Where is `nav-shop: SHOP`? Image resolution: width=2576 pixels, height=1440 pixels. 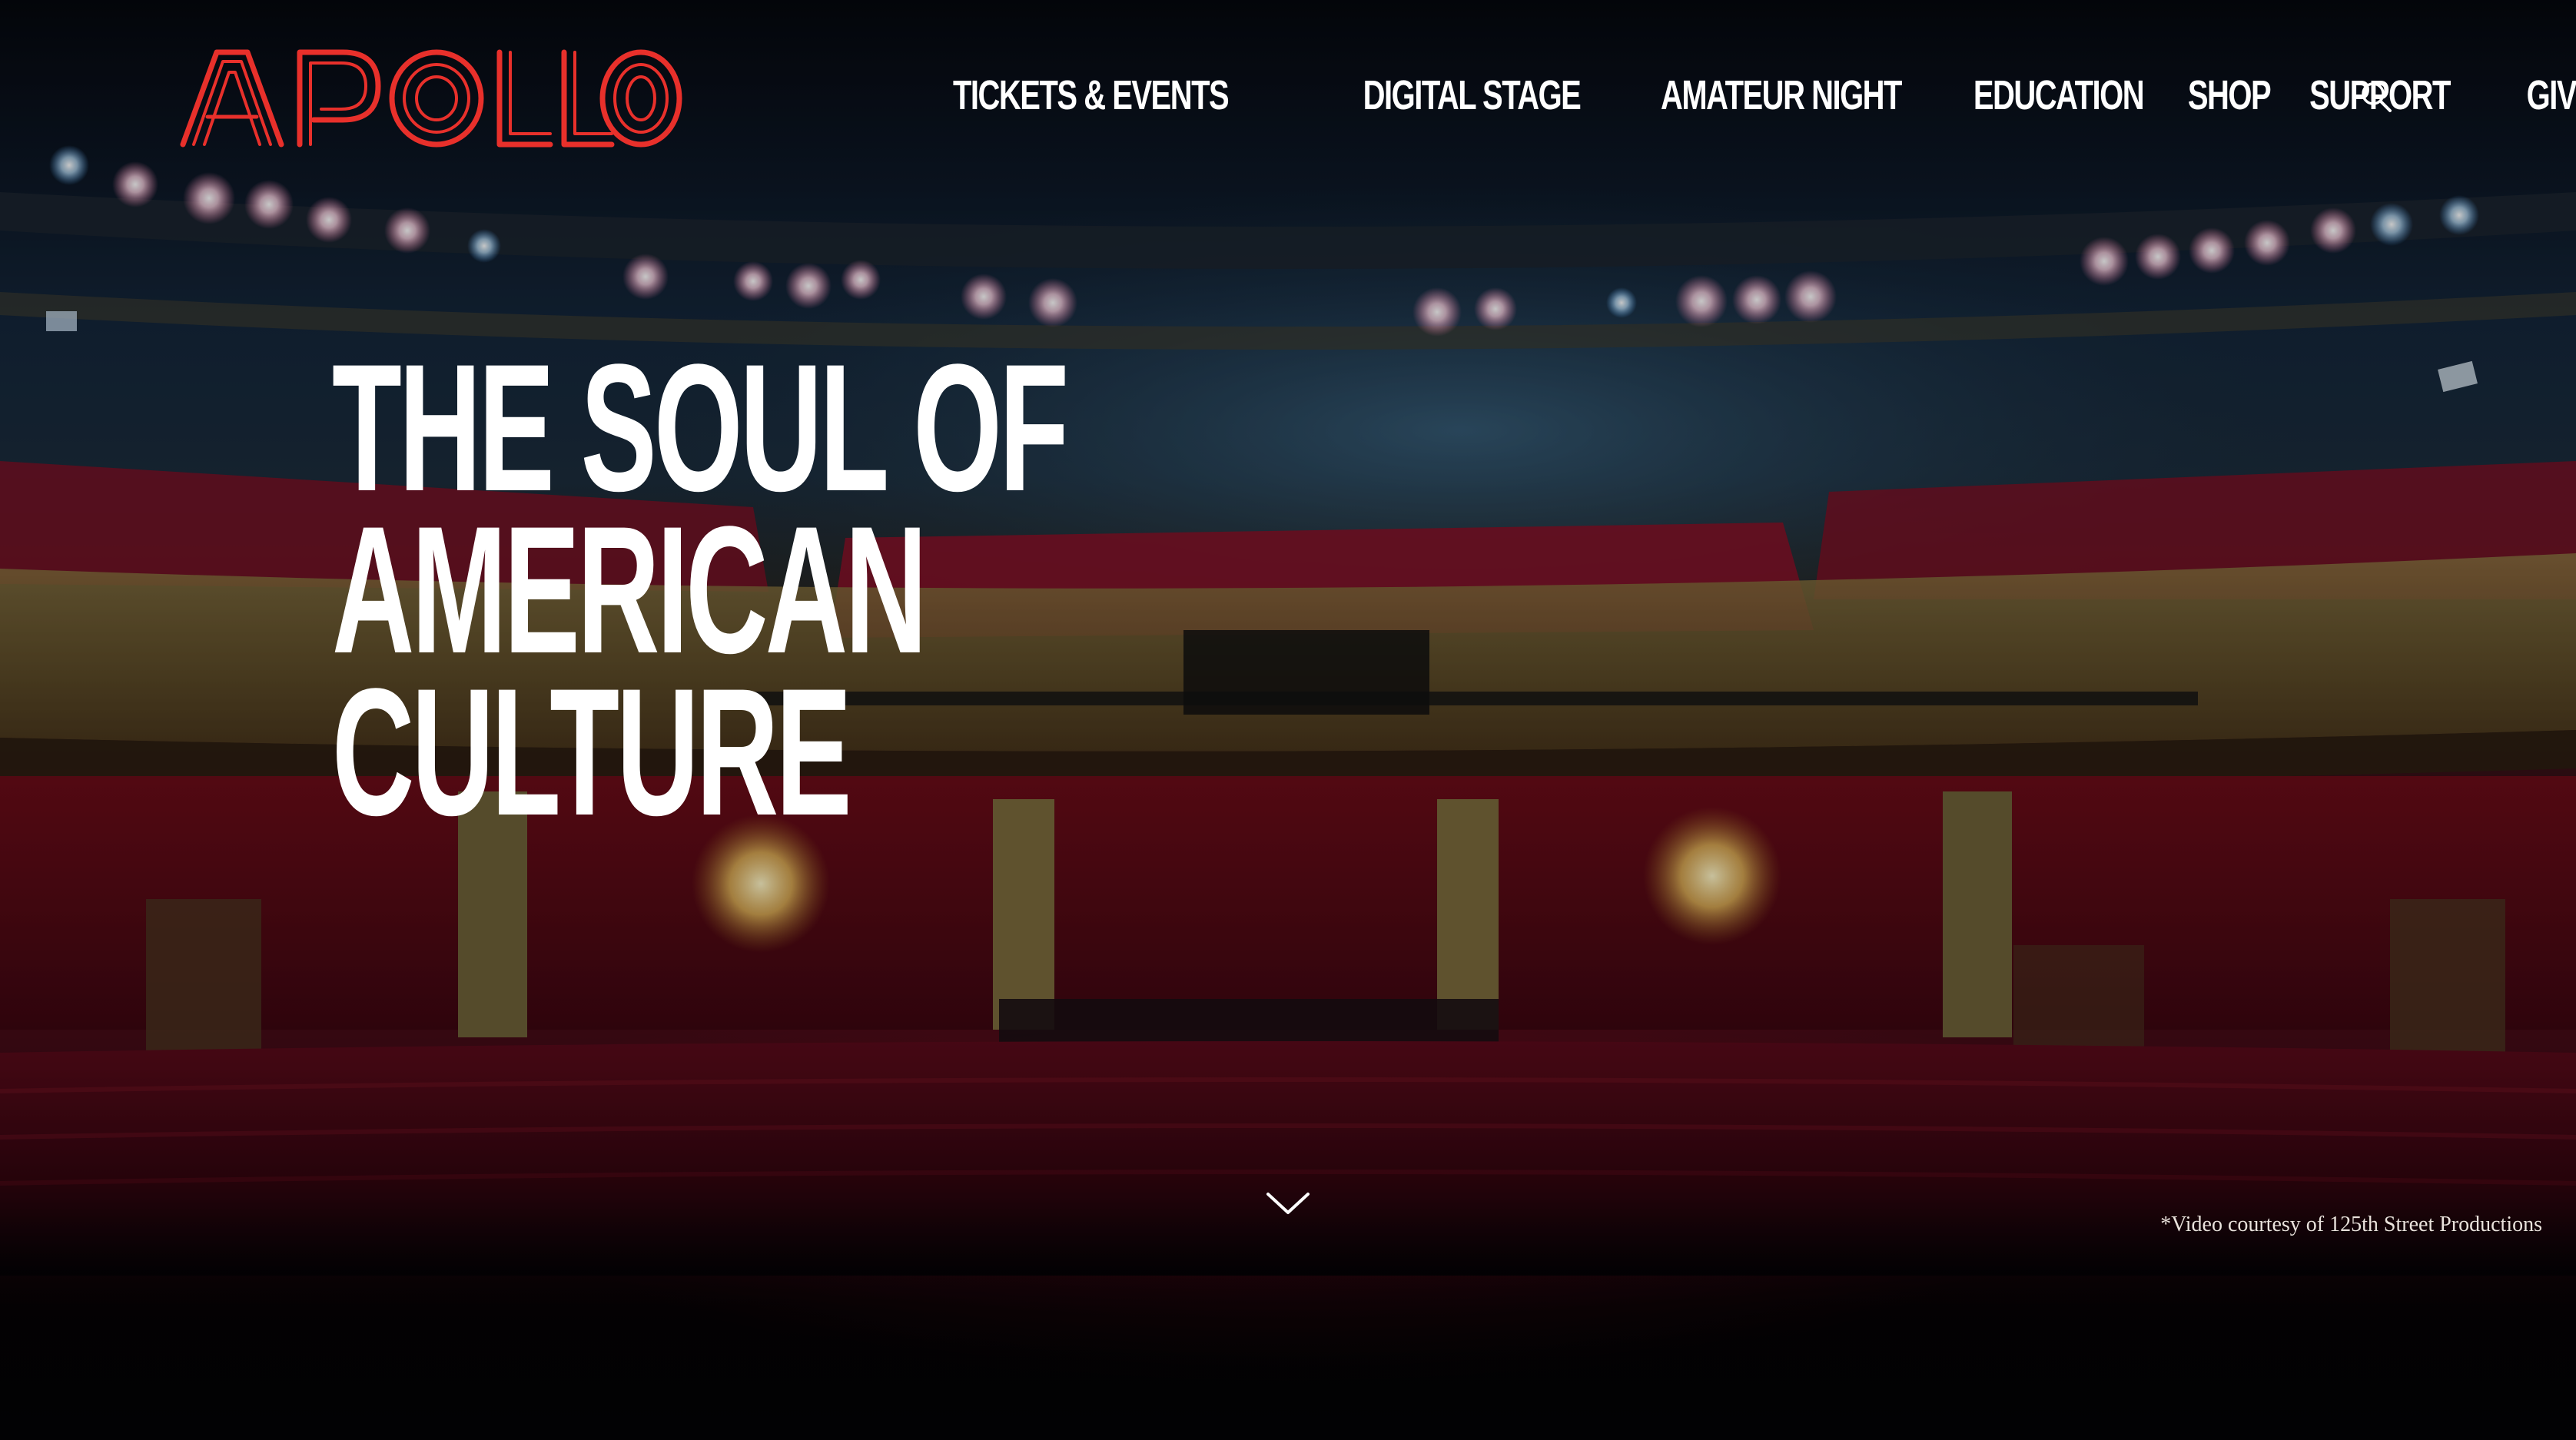 nav-shop: SHOP is located at coordinates (2230, 95).